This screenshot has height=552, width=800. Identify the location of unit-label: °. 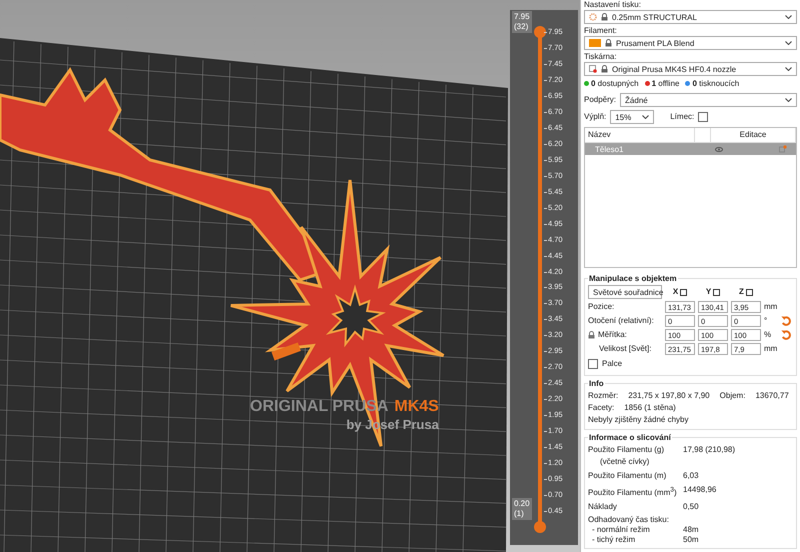
(766, 321).